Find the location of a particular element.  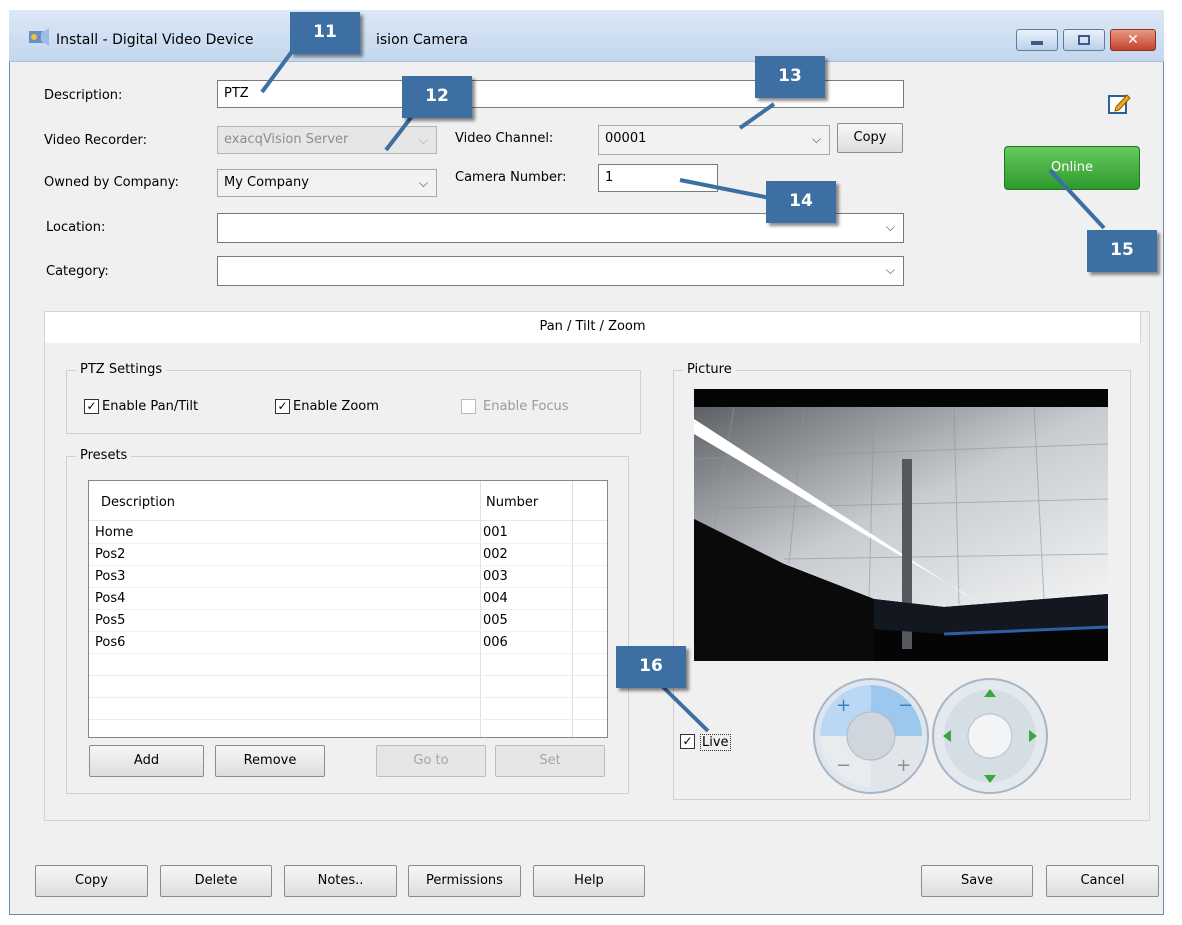

callout-14: 14 is located at coordinates (801, 202).